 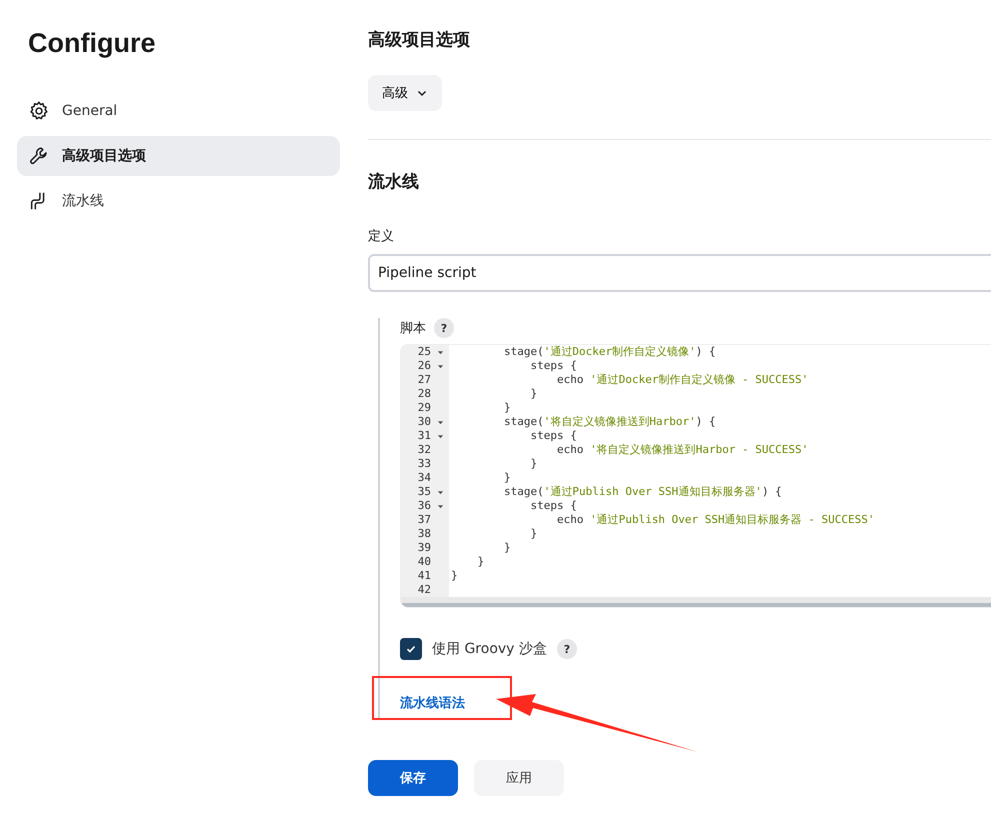 What do you see at coordinates (423, 464) in the screenshot?
I see `line-number: 33` at bounding box center [423, 464].